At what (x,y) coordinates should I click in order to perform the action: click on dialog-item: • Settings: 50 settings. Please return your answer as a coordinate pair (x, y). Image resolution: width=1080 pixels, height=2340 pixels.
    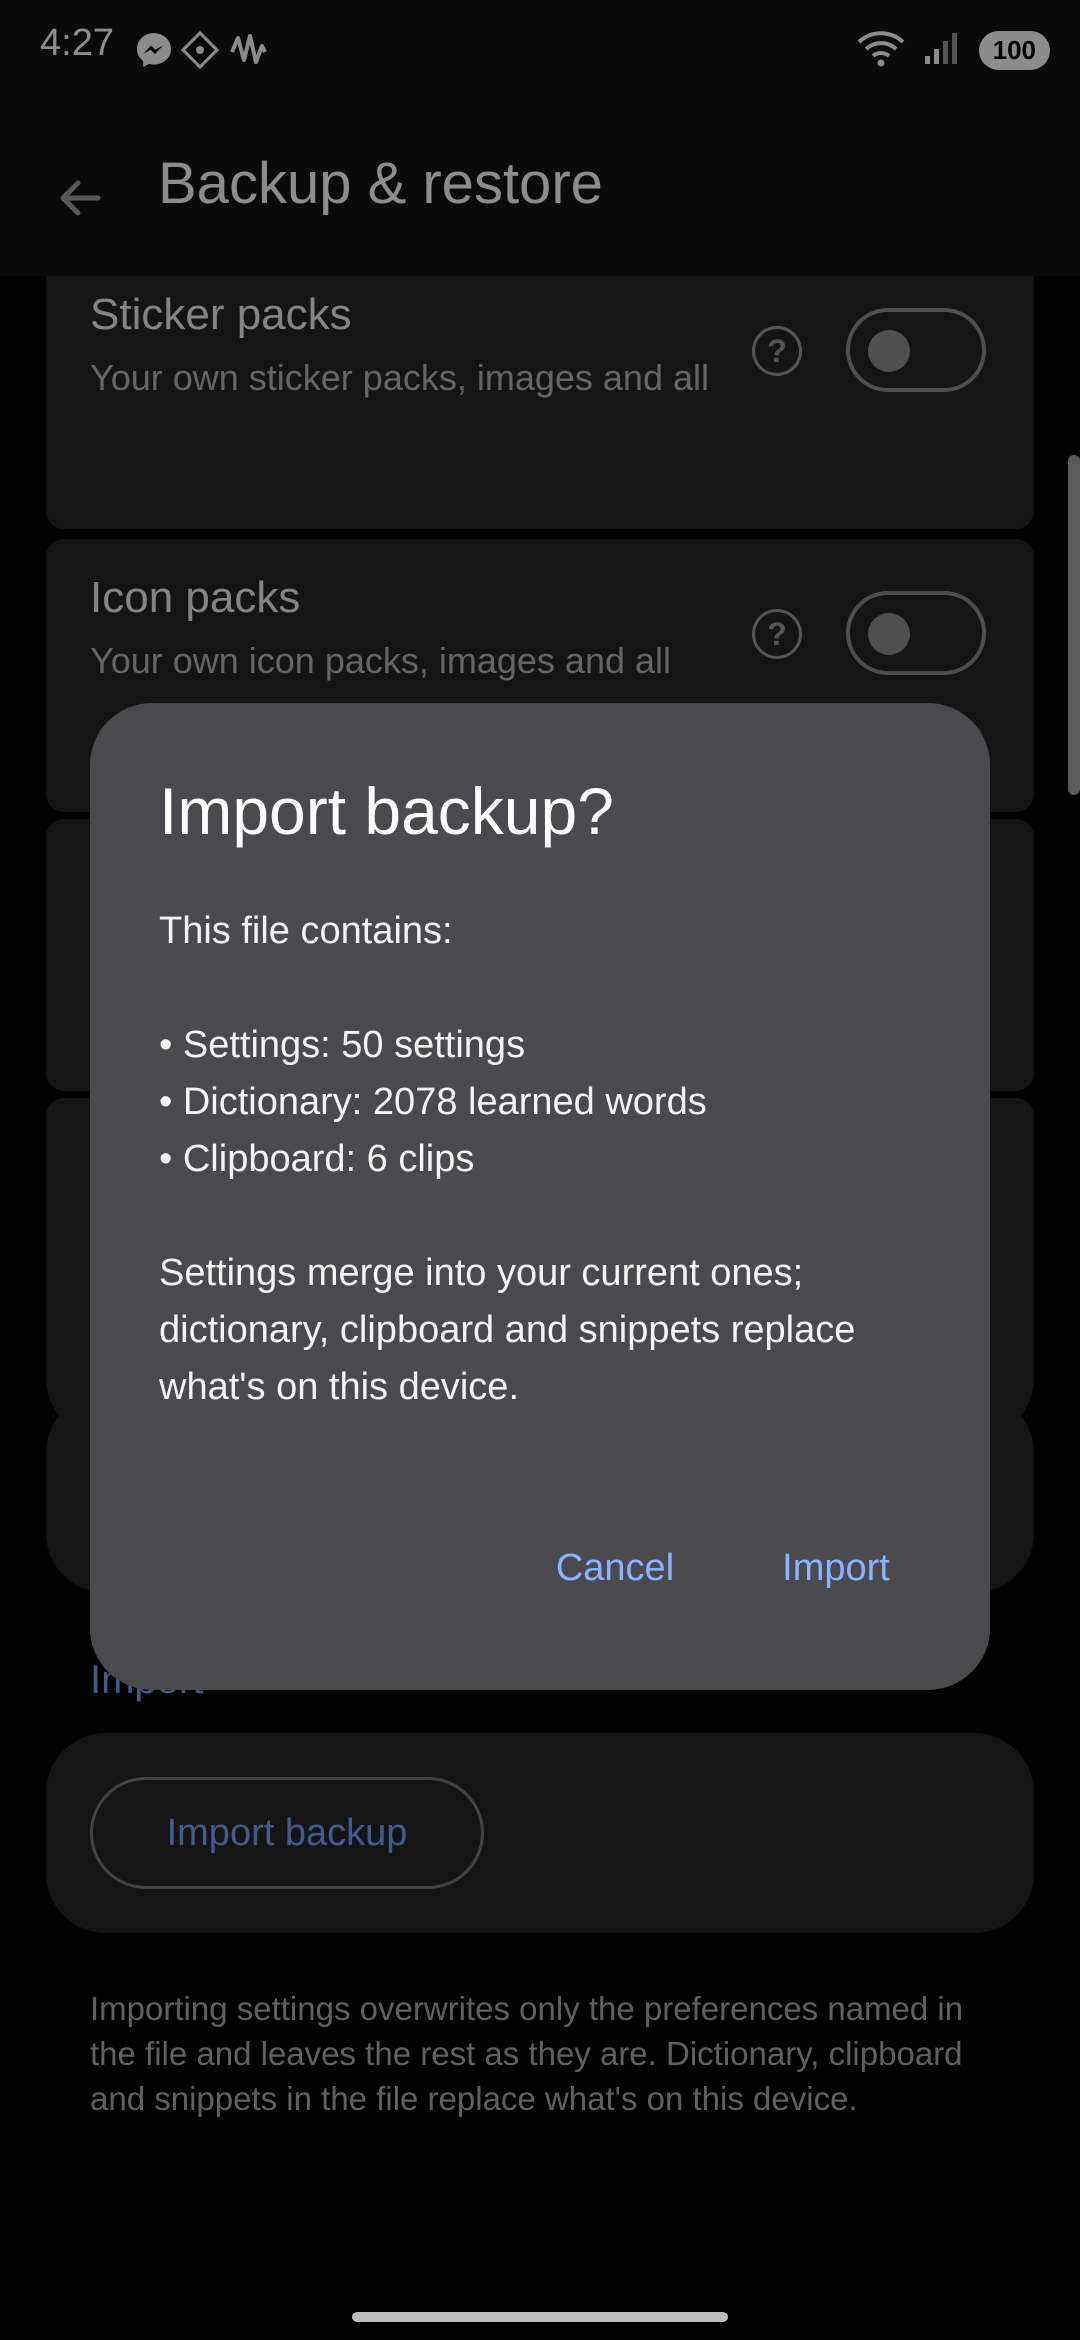
    Looking at the image, I should click on (342, 1045).